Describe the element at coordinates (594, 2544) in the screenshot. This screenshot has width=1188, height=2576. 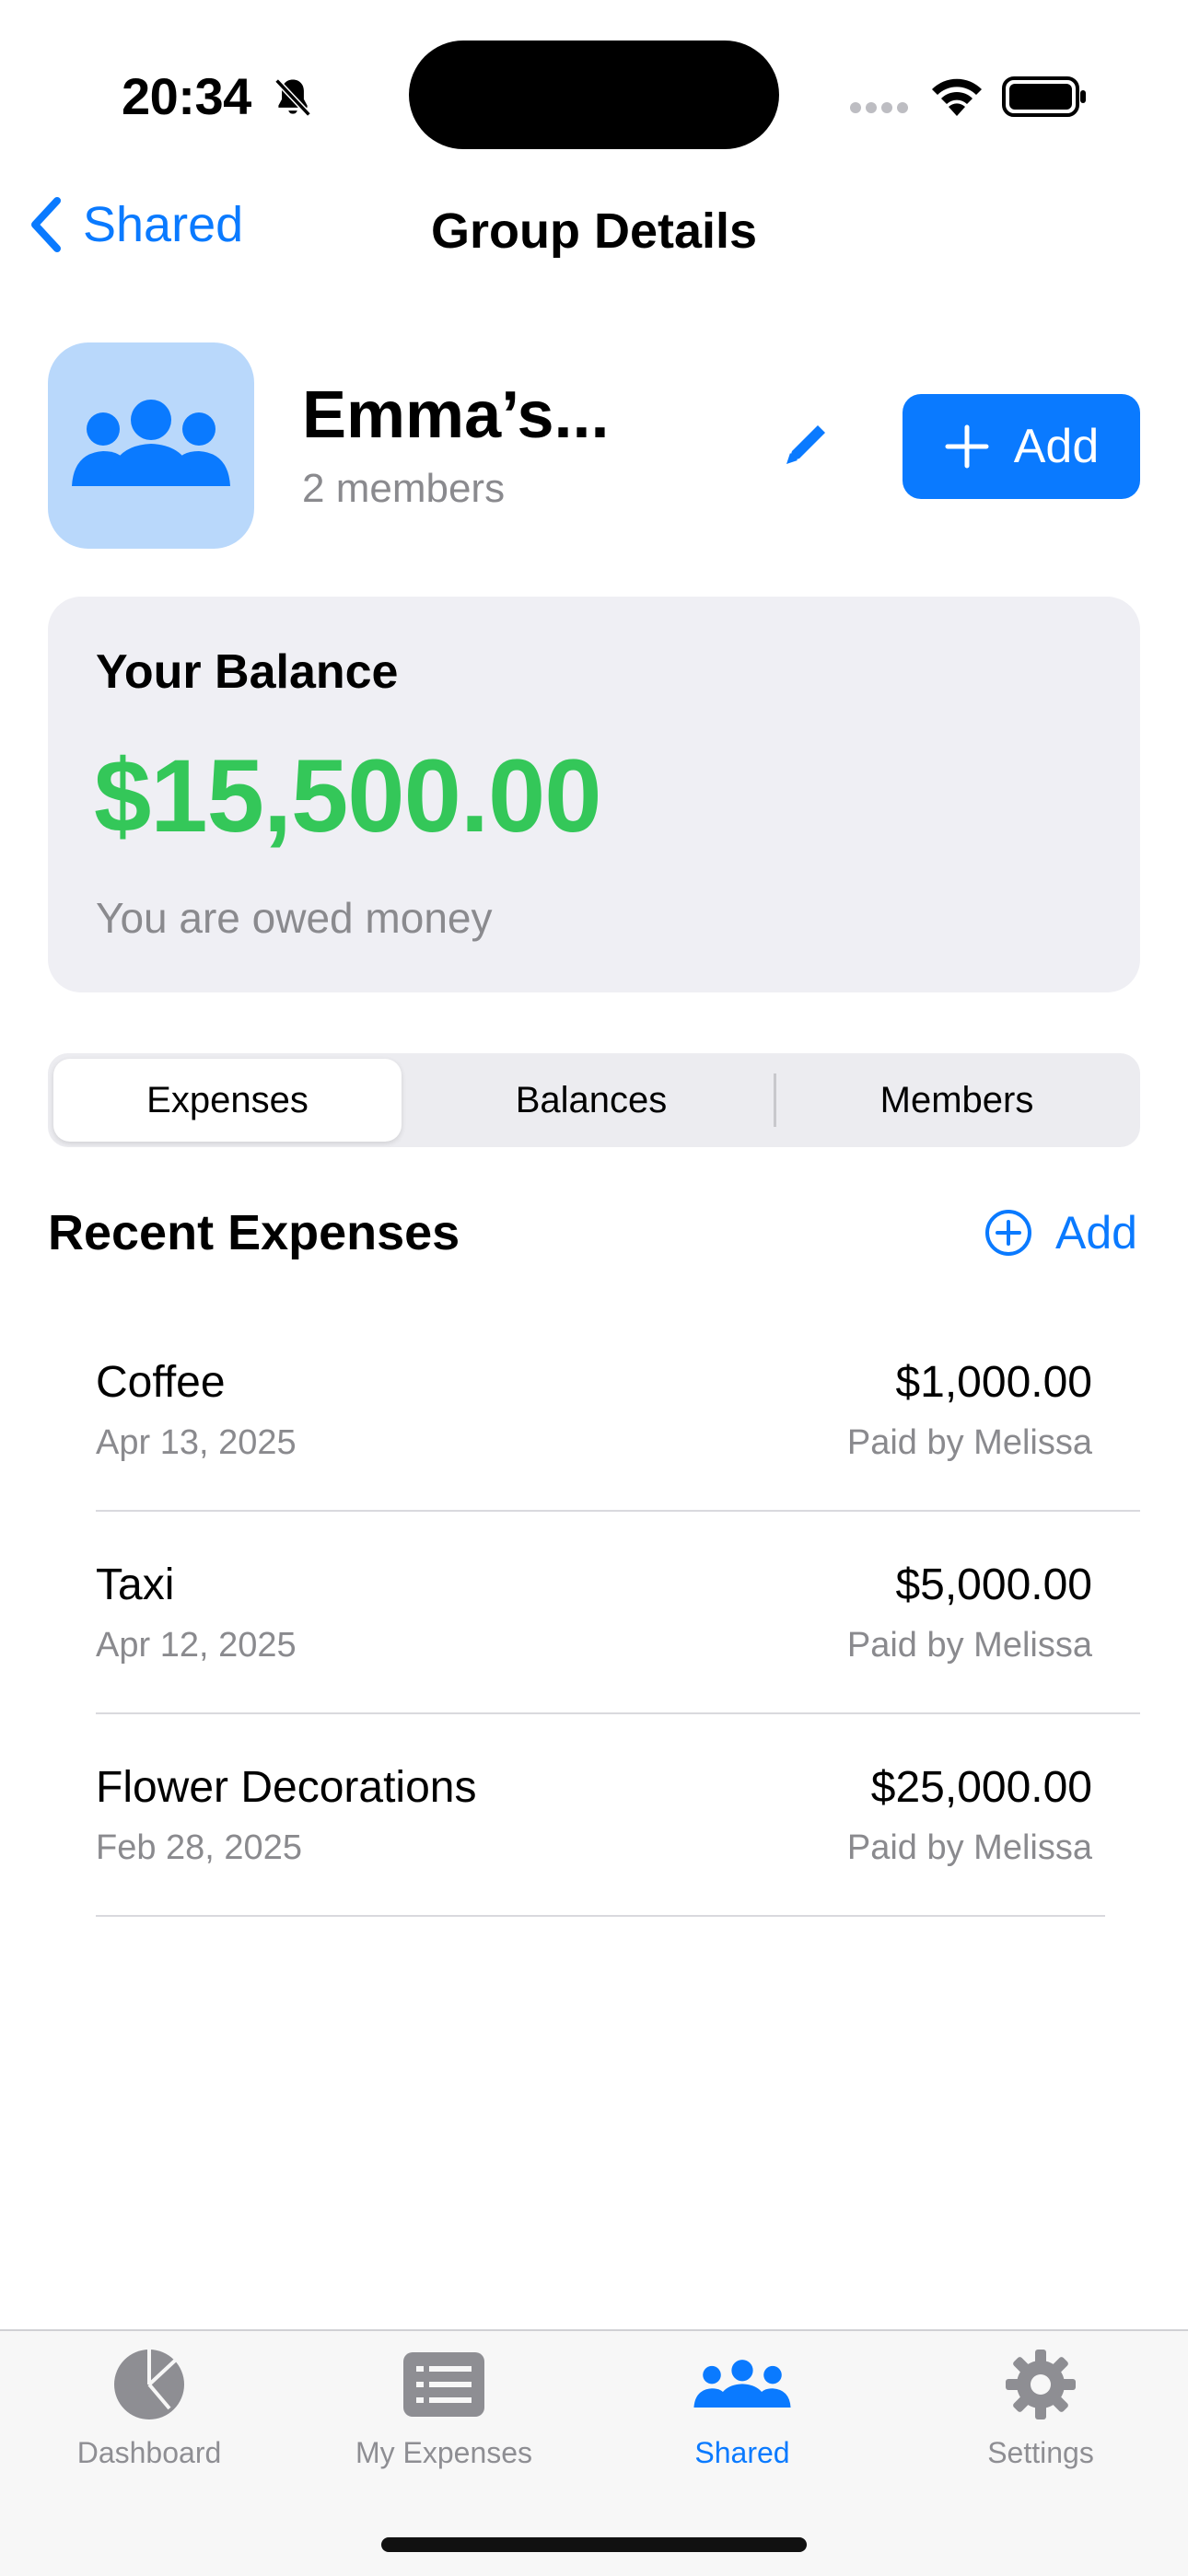
I see `home-indicator` at that location.